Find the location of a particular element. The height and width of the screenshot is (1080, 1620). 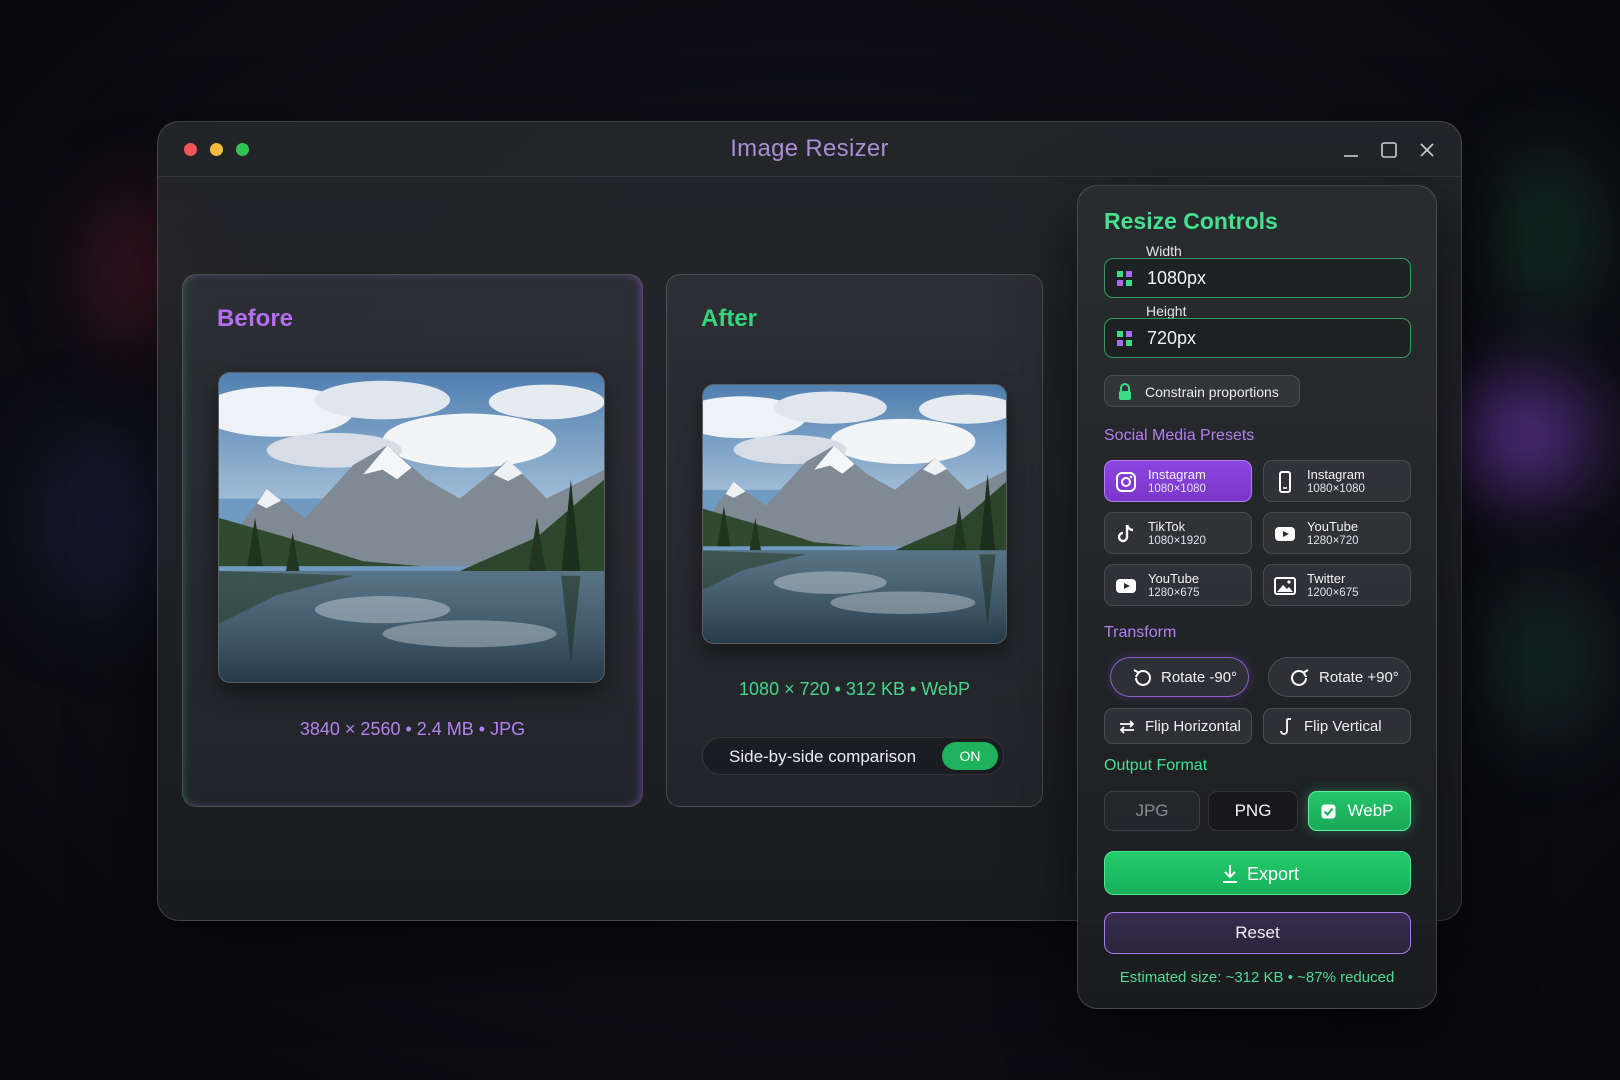

width-field is located at coordinates (1257, 278).